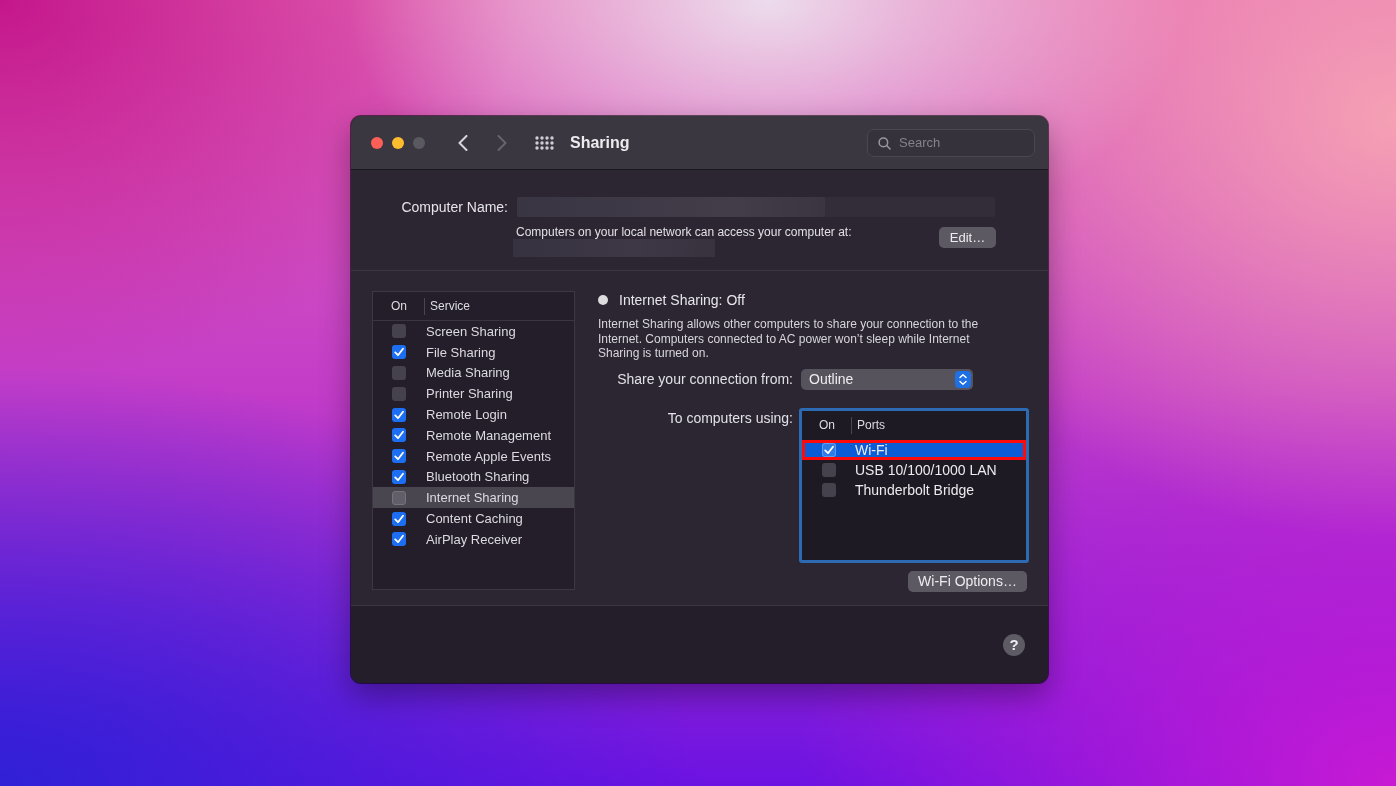 This screenshot has height=786, width=1396. I want to click on connection-popup: Outline, so click(887, 379).